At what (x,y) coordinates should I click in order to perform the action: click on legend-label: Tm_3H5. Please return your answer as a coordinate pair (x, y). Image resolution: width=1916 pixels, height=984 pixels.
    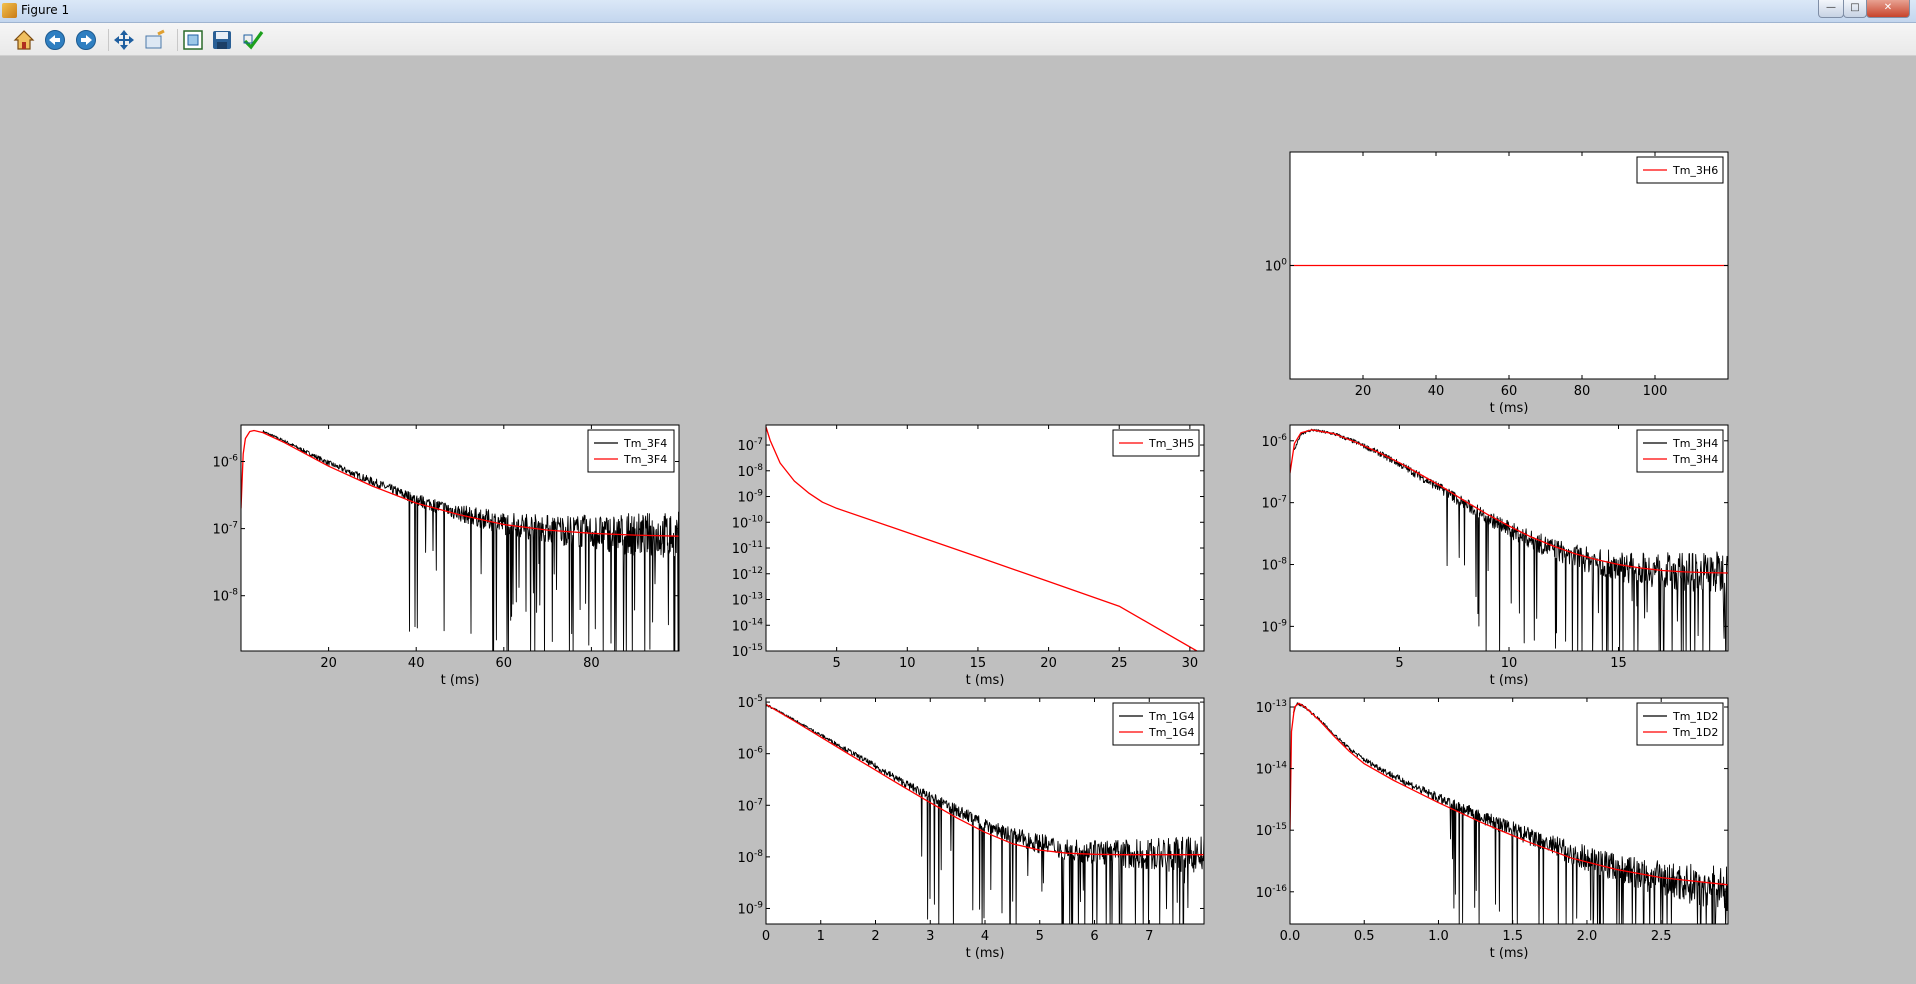
    Looking at the image, I should click on (1171, 443).